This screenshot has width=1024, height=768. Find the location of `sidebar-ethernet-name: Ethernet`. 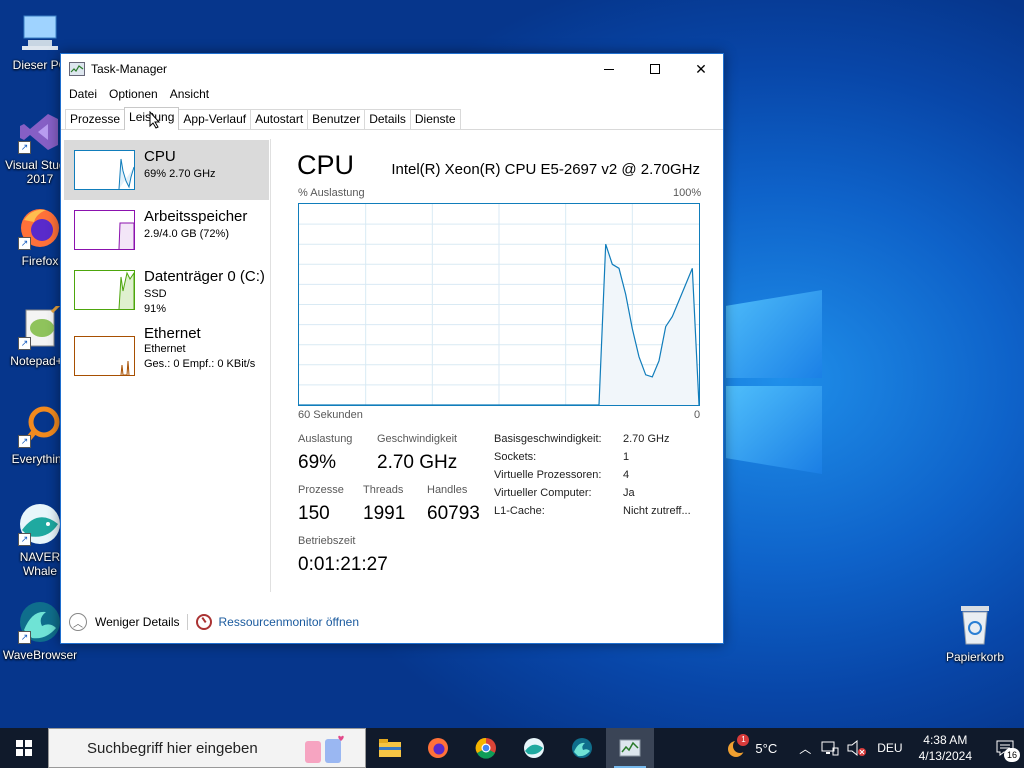

sidebar-ethernet-name: Ethernet is located at coordinates (172, 333).